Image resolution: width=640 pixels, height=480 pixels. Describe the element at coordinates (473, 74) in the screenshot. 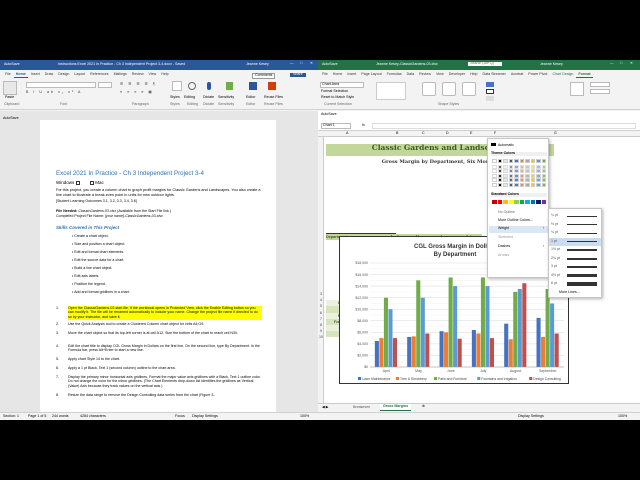

I see `excel-tab-help: Help` at that location.